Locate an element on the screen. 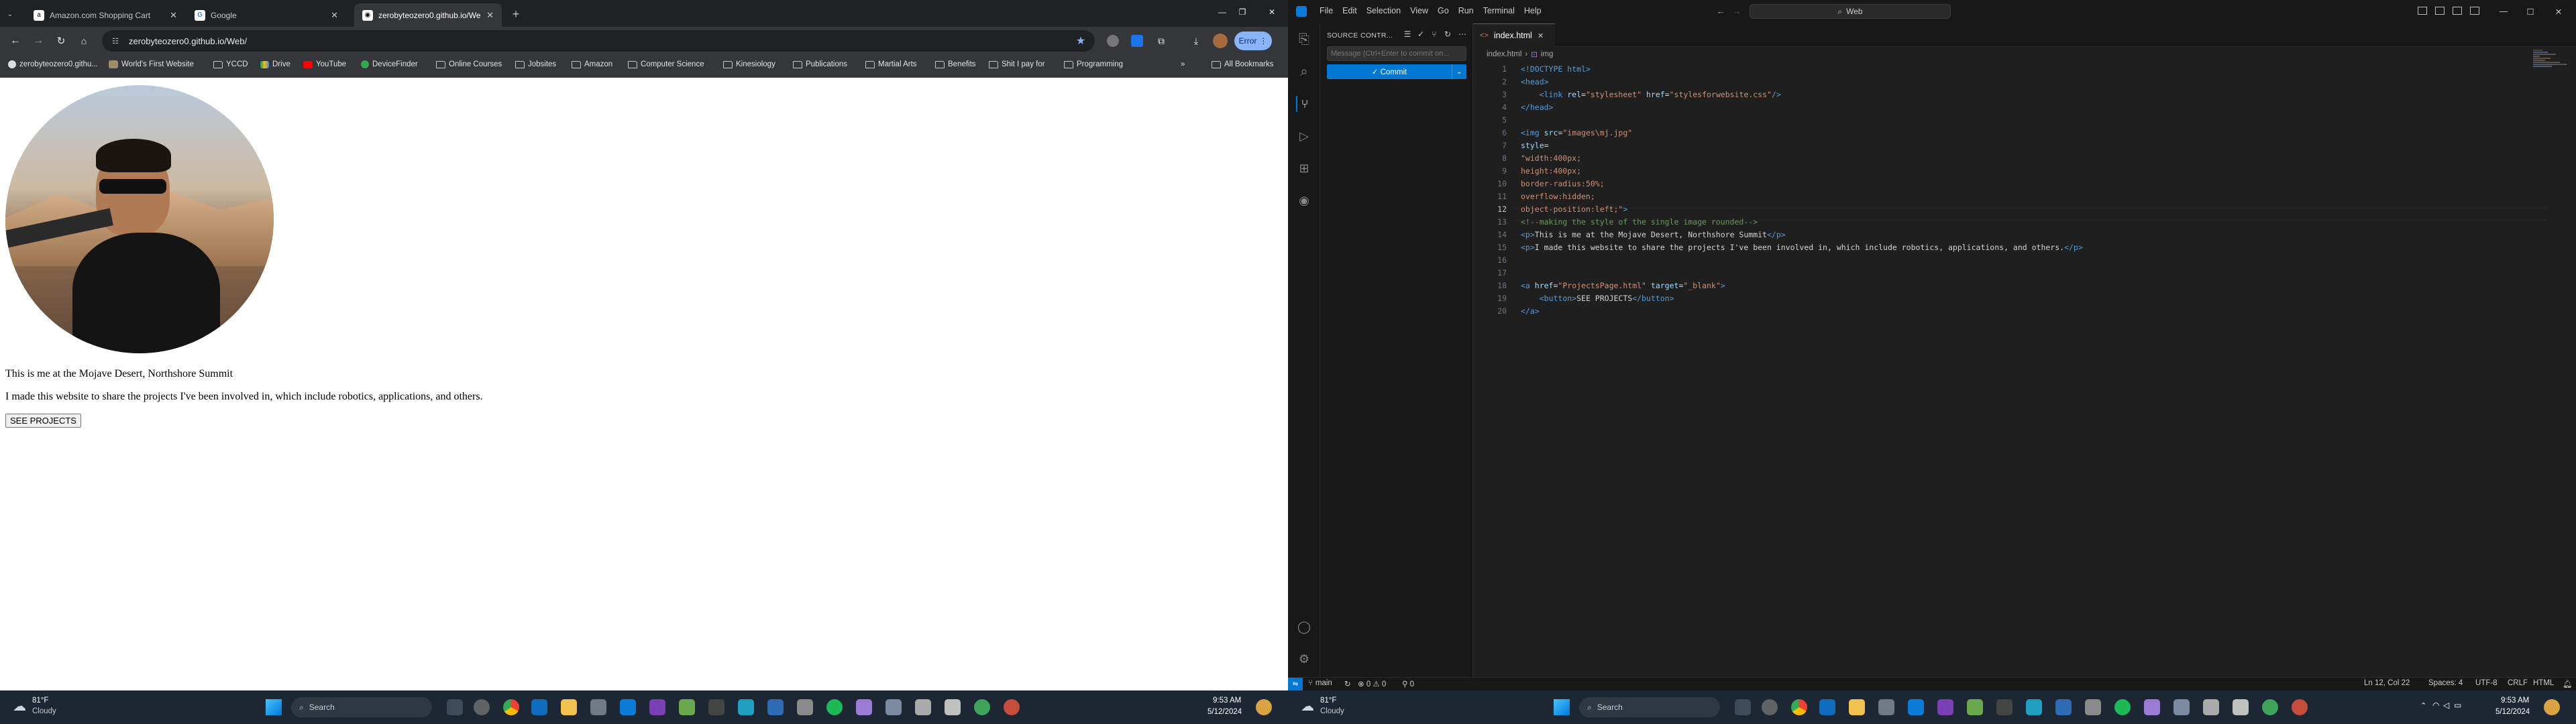 This screenshot has width=2576, height=724. bookmark-item: Programming is located at coordinates (1093, 64).